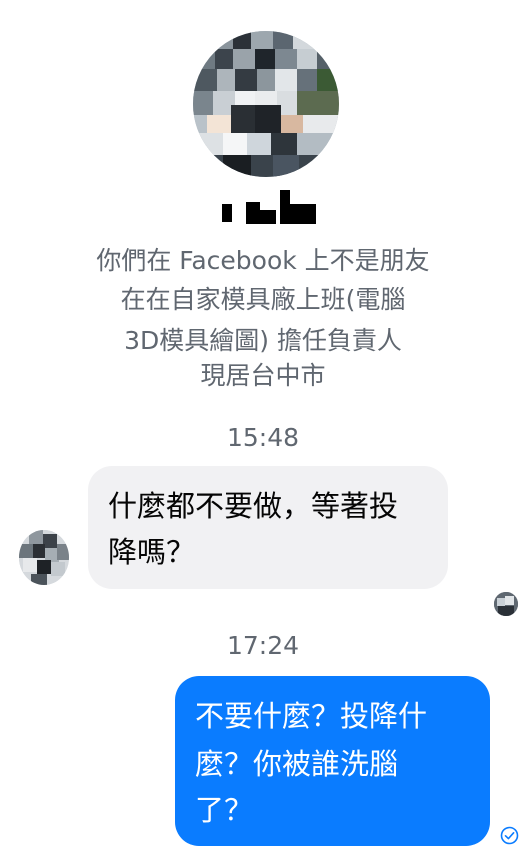  I want to click on profile-name-redacted, so click(269, 207).